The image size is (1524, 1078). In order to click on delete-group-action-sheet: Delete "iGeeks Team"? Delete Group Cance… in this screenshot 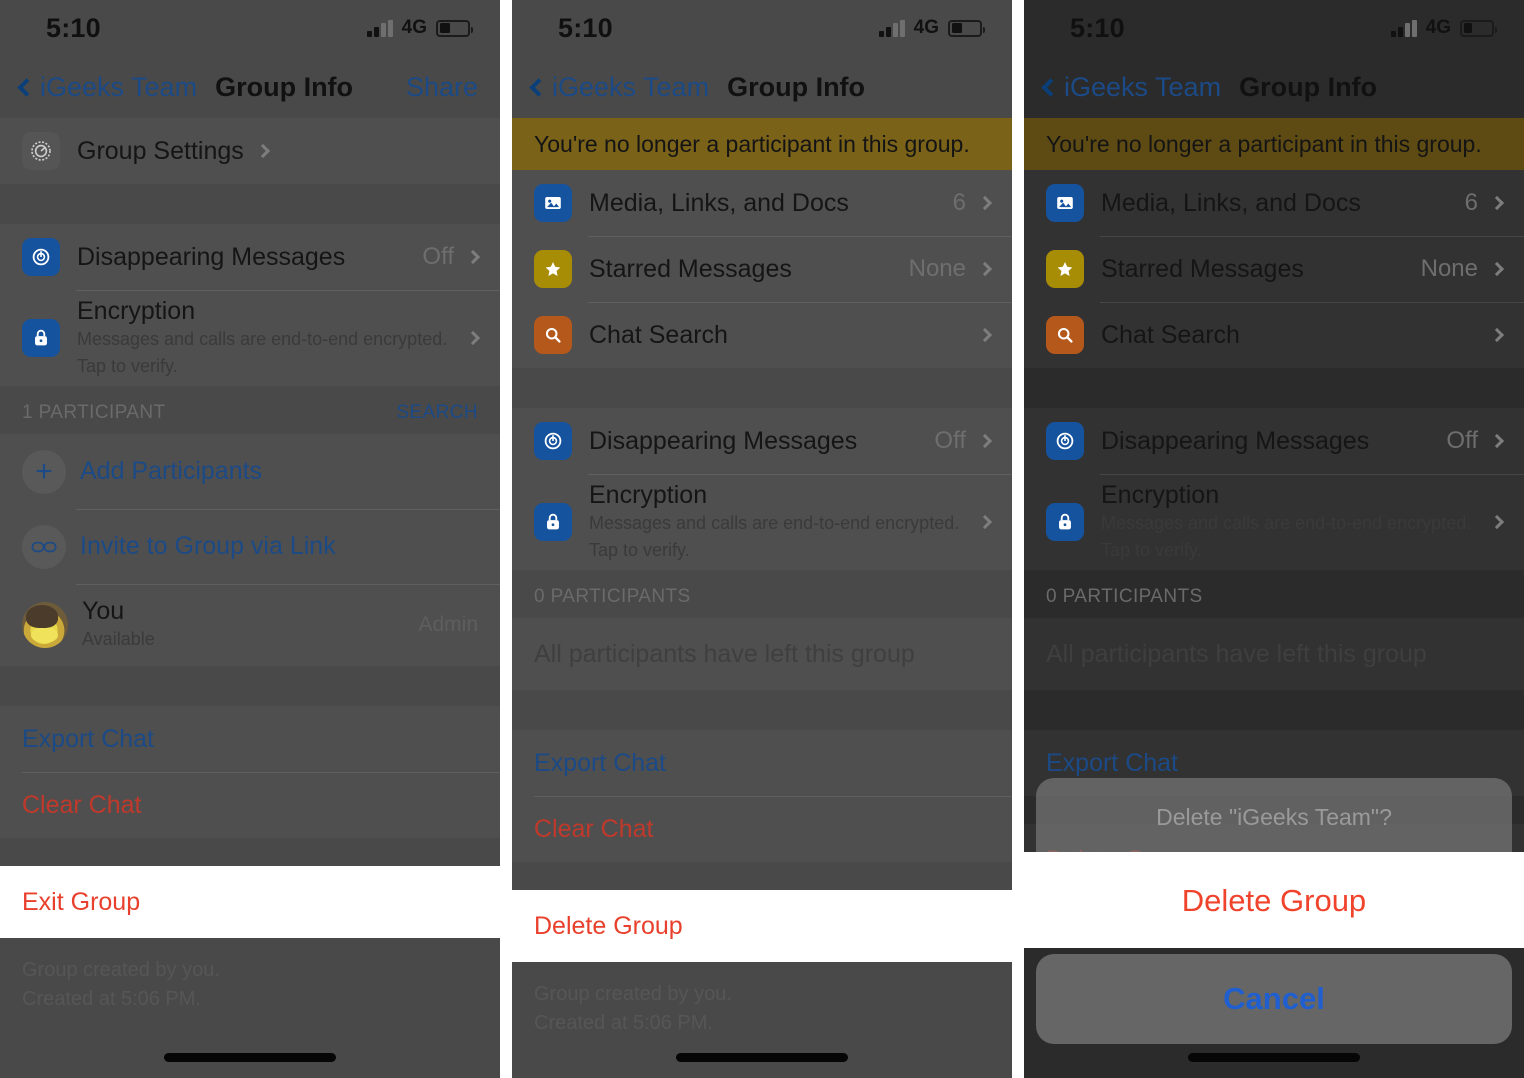, I will do `click(1274, 911)`.